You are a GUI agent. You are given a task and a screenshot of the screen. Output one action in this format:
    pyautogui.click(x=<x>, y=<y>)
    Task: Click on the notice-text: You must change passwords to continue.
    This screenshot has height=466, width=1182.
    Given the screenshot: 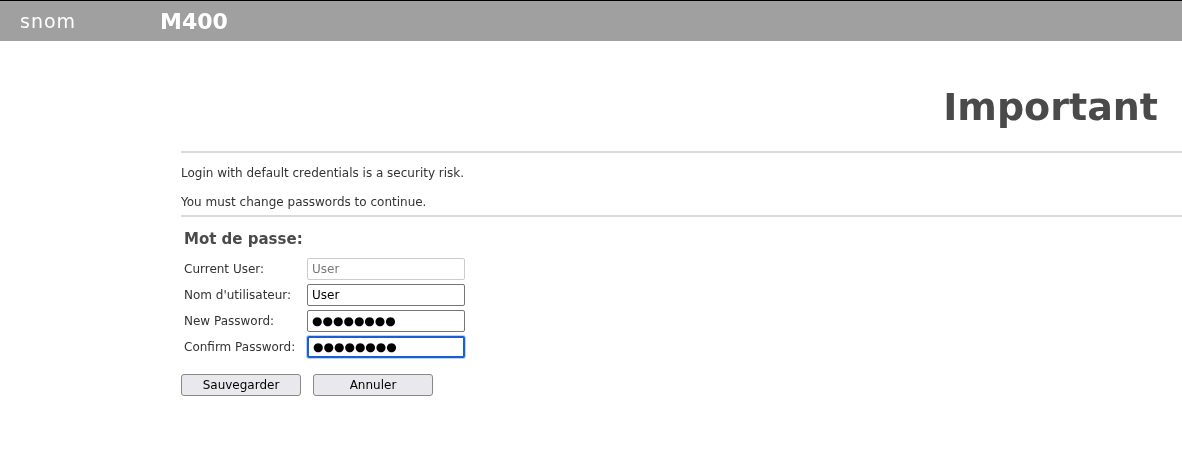 What is the action you would take?
    pyautogui.click(x=304, y=201)
    